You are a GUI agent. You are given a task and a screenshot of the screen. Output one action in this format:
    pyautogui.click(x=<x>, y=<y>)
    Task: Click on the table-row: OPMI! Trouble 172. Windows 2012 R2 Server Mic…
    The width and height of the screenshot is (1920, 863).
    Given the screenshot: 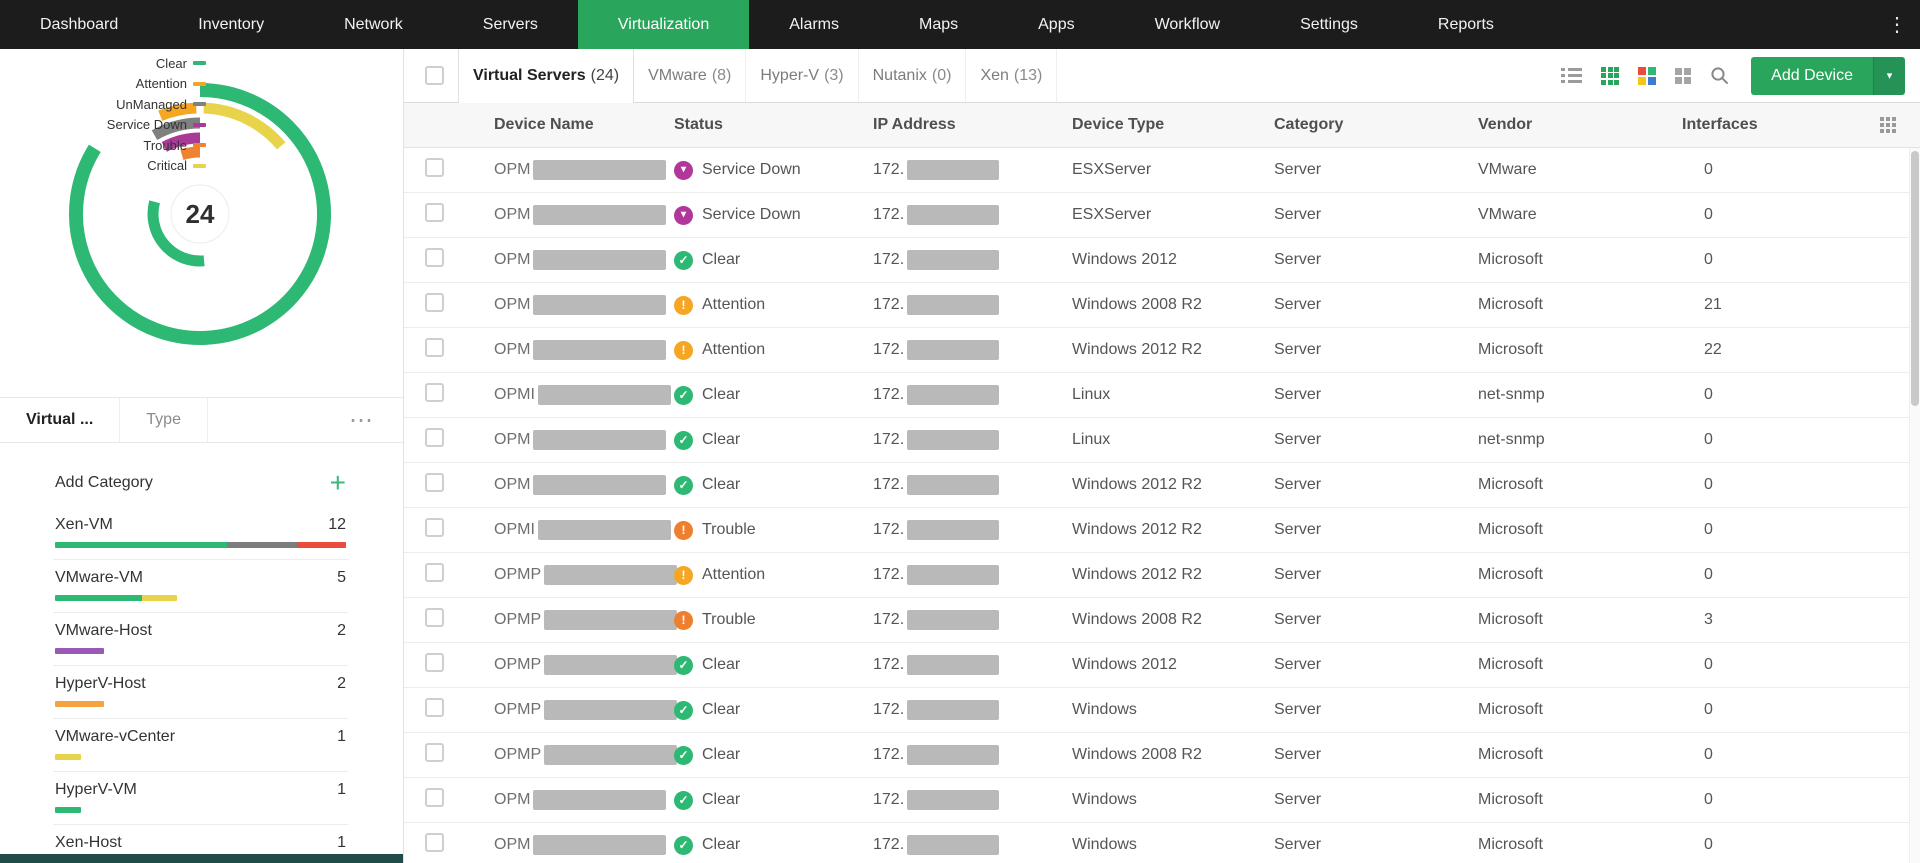 What is the action you would take?
    pyautogui.click(x=1162, y=530)
    